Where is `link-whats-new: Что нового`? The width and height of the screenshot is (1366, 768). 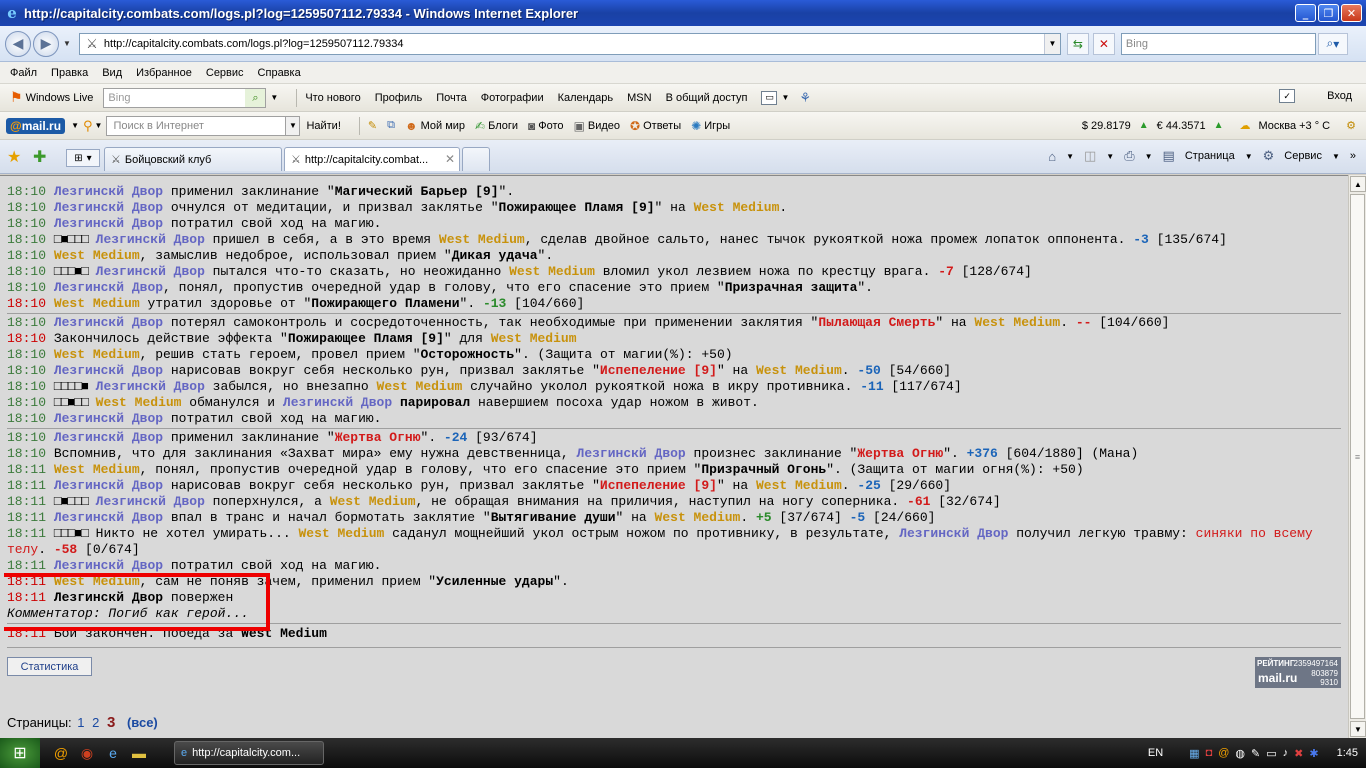
link-whats-new: Что нового is located at coordinates (332, 98).